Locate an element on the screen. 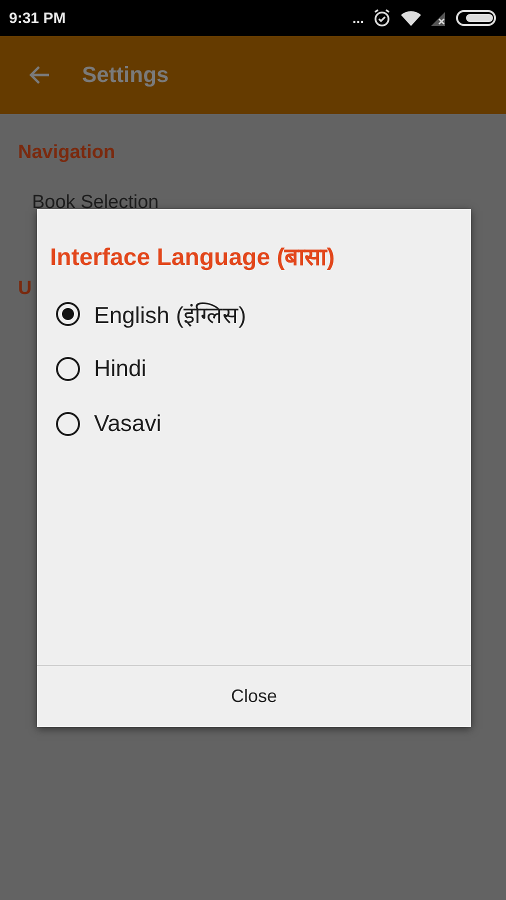  alarm-icon is located at coordinates (382, 18).